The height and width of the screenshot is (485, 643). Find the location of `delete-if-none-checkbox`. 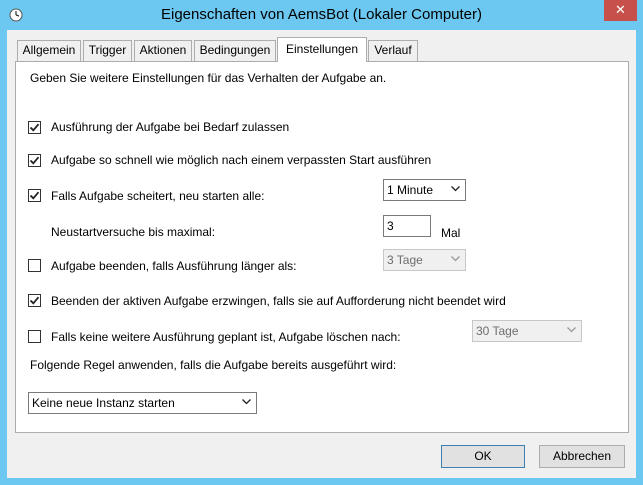

delete-if-none-checkbox is located at coordinates (34, 336).